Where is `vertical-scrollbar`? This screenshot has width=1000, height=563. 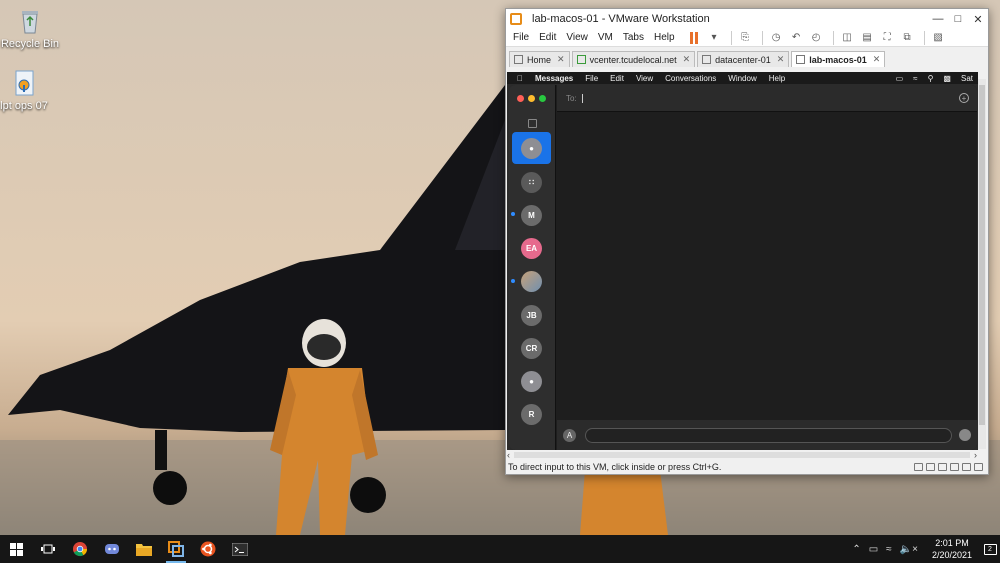 vertical-scrollbar is located at coordinates (982, 264).